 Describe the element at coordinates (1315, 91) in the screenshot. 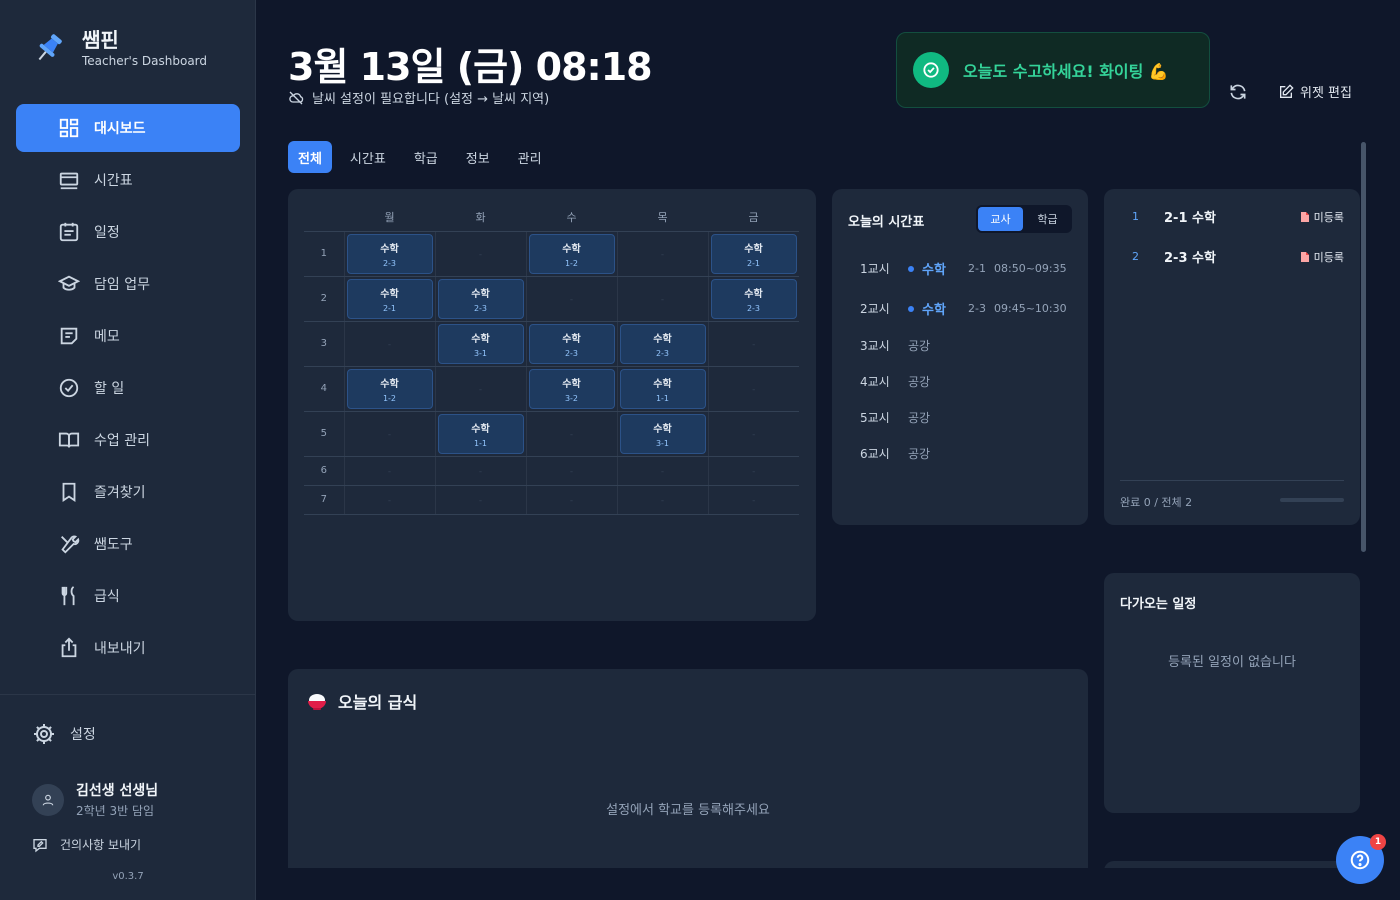

I see `edit-widgets-button: 위젯 편집` at that location.